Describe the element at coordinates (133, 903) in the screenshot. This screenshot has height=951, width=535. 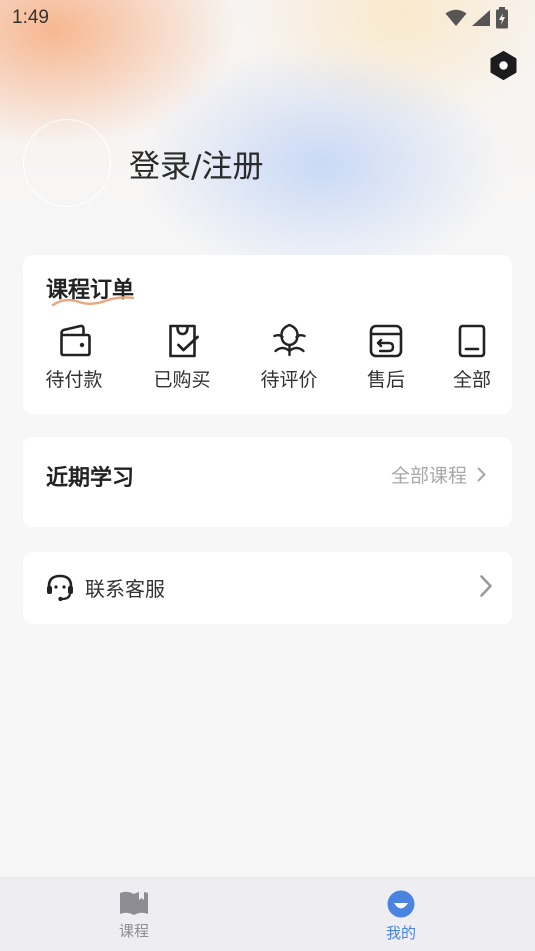
I see `book-icon` at that location.